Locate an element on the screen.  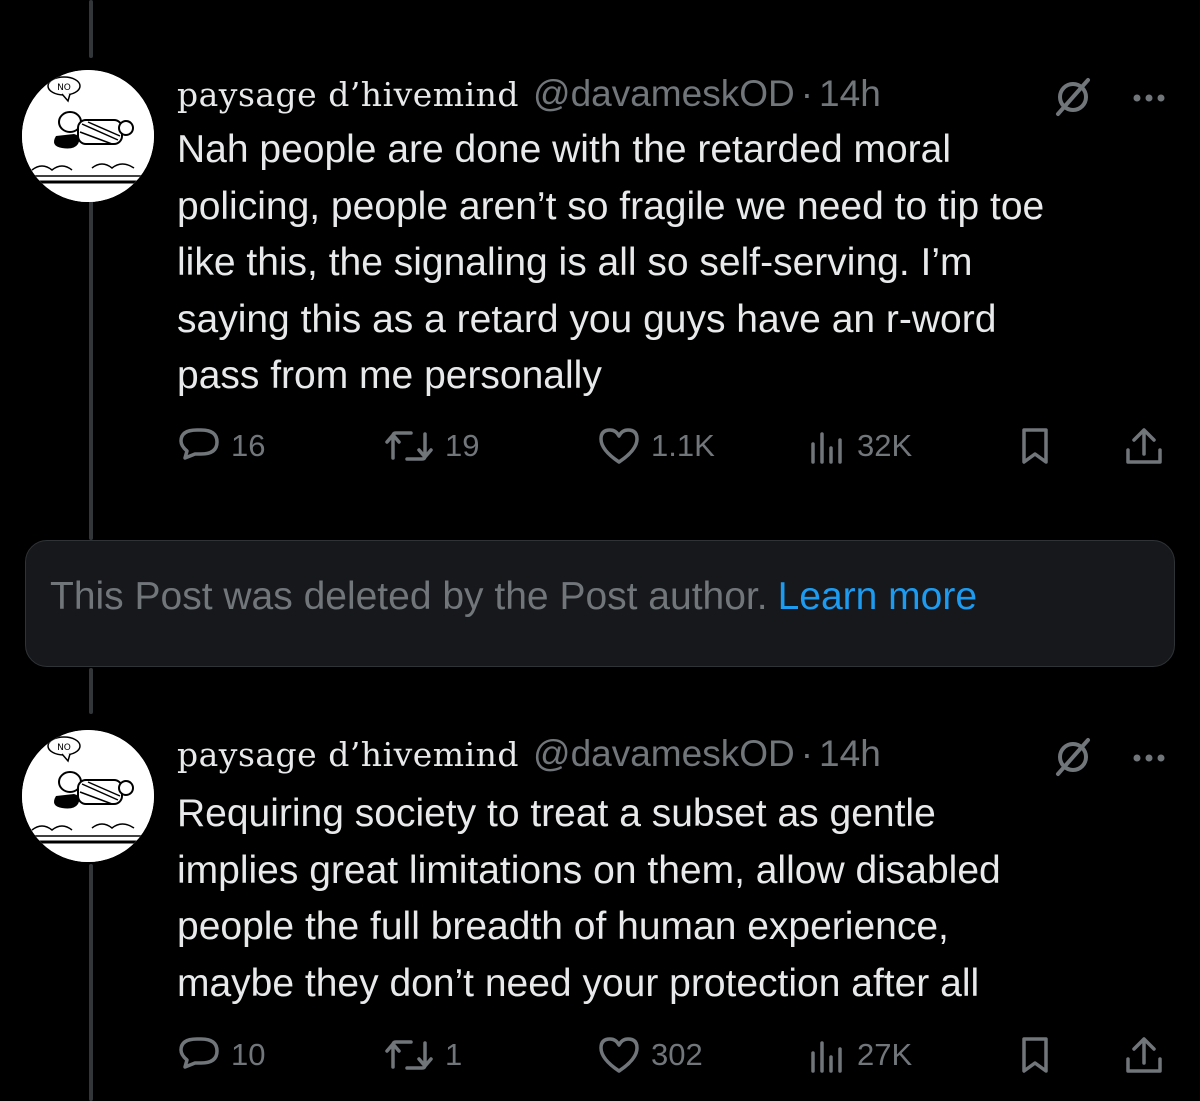
views-button: 27K is located at coordinates (859, 1055).